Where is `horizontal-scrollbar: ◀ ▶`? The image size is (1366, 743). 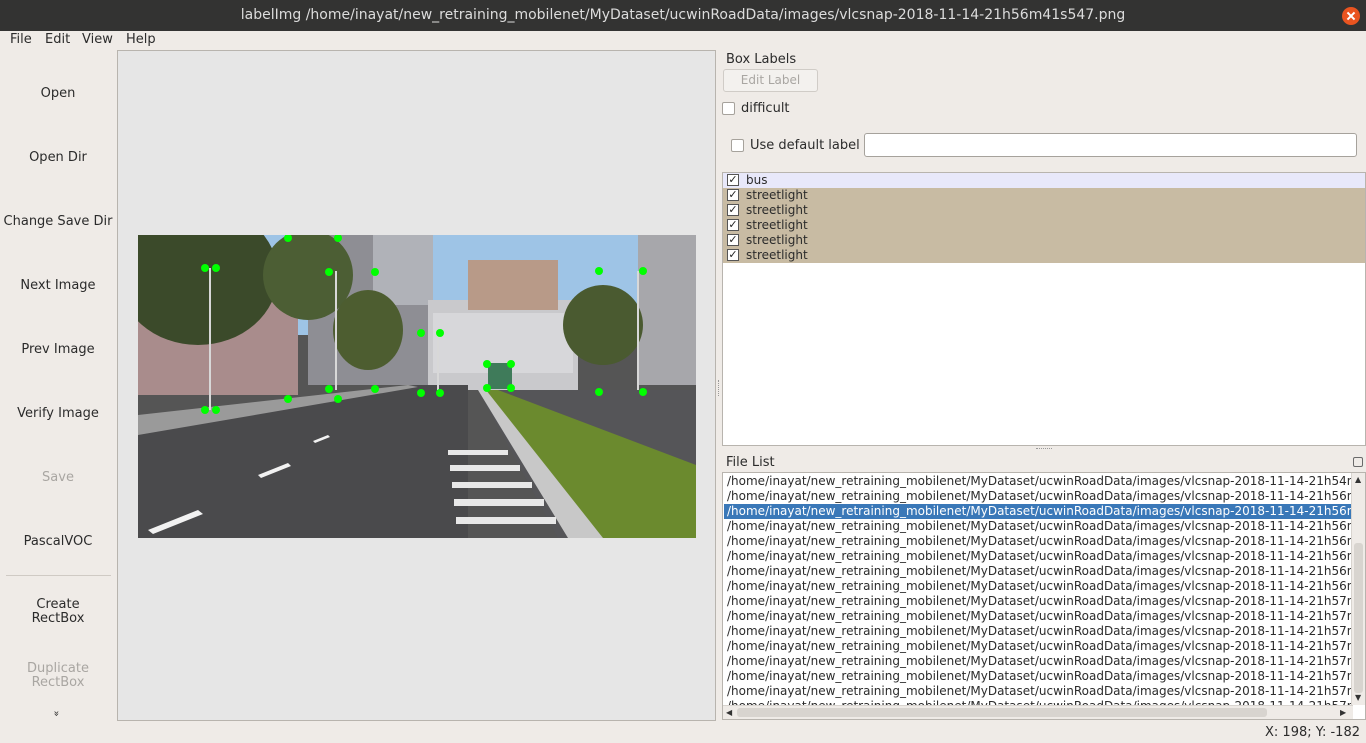
horizontal-scrollbar: ◀ ▶ is located at coordinates (1038, 712).